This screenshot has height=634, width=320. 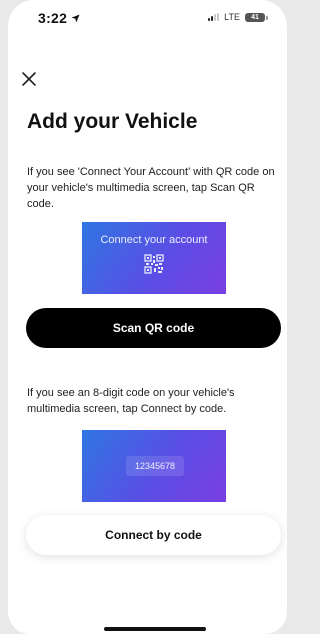 I want to click on battery-icon: 41, so click(x=256, y=17).